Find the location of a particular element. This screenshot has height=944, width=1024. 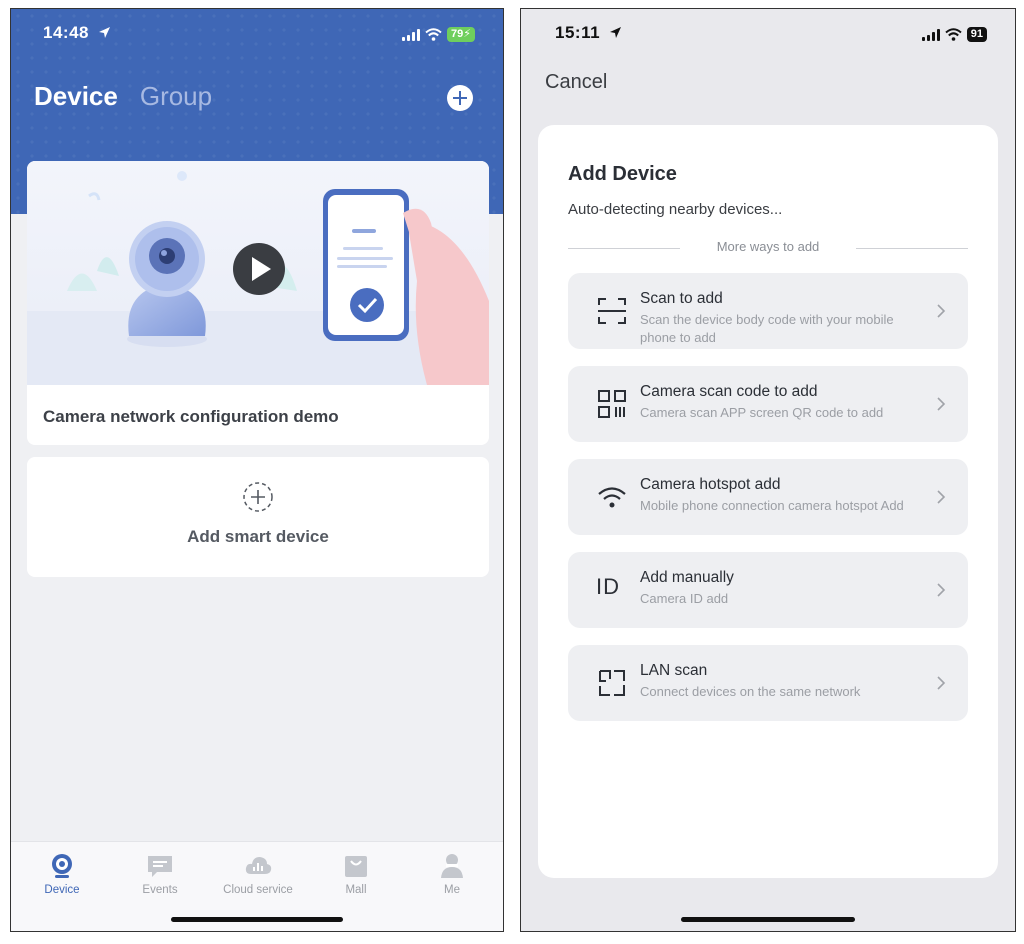

option-desc: Camera ID add is located at coordinates (684, 598).